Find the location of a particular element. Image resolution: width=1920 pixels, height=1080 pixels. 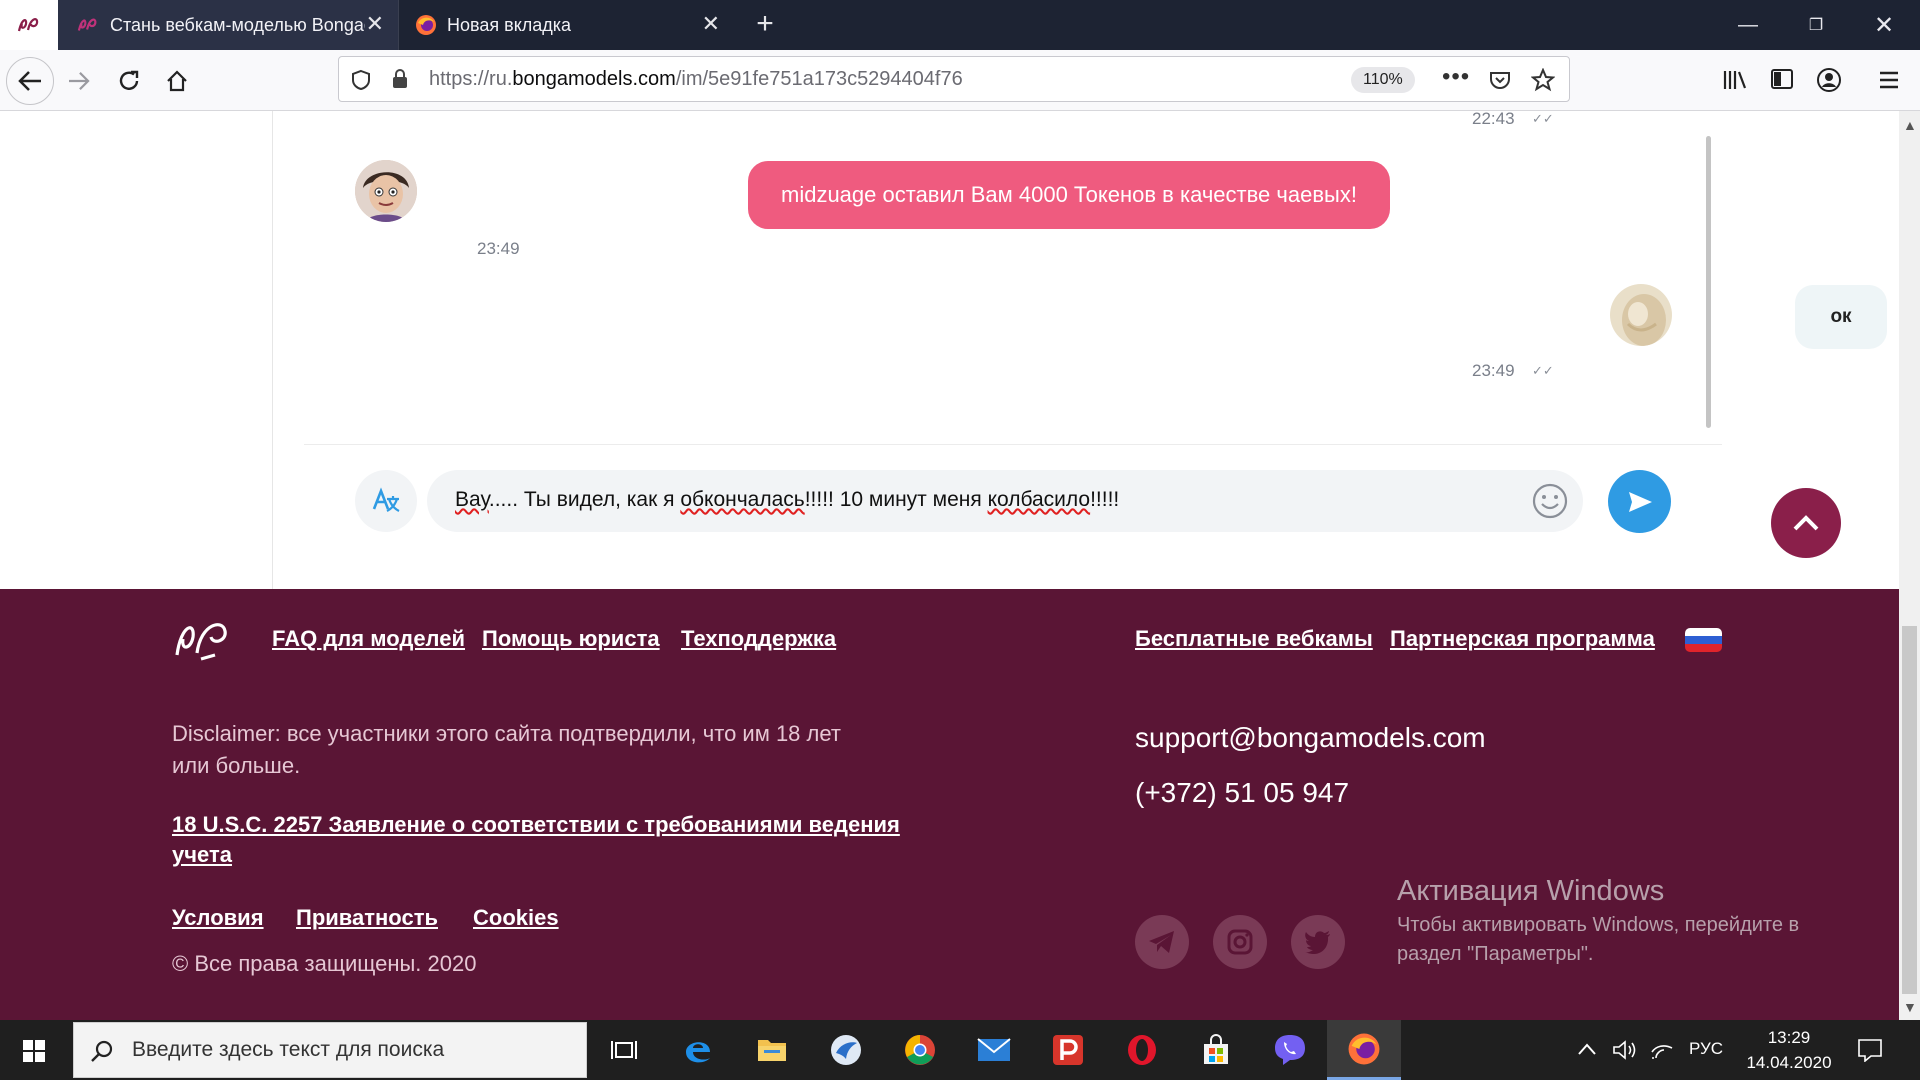

twitter-button is located at coordinates (1318, 942).